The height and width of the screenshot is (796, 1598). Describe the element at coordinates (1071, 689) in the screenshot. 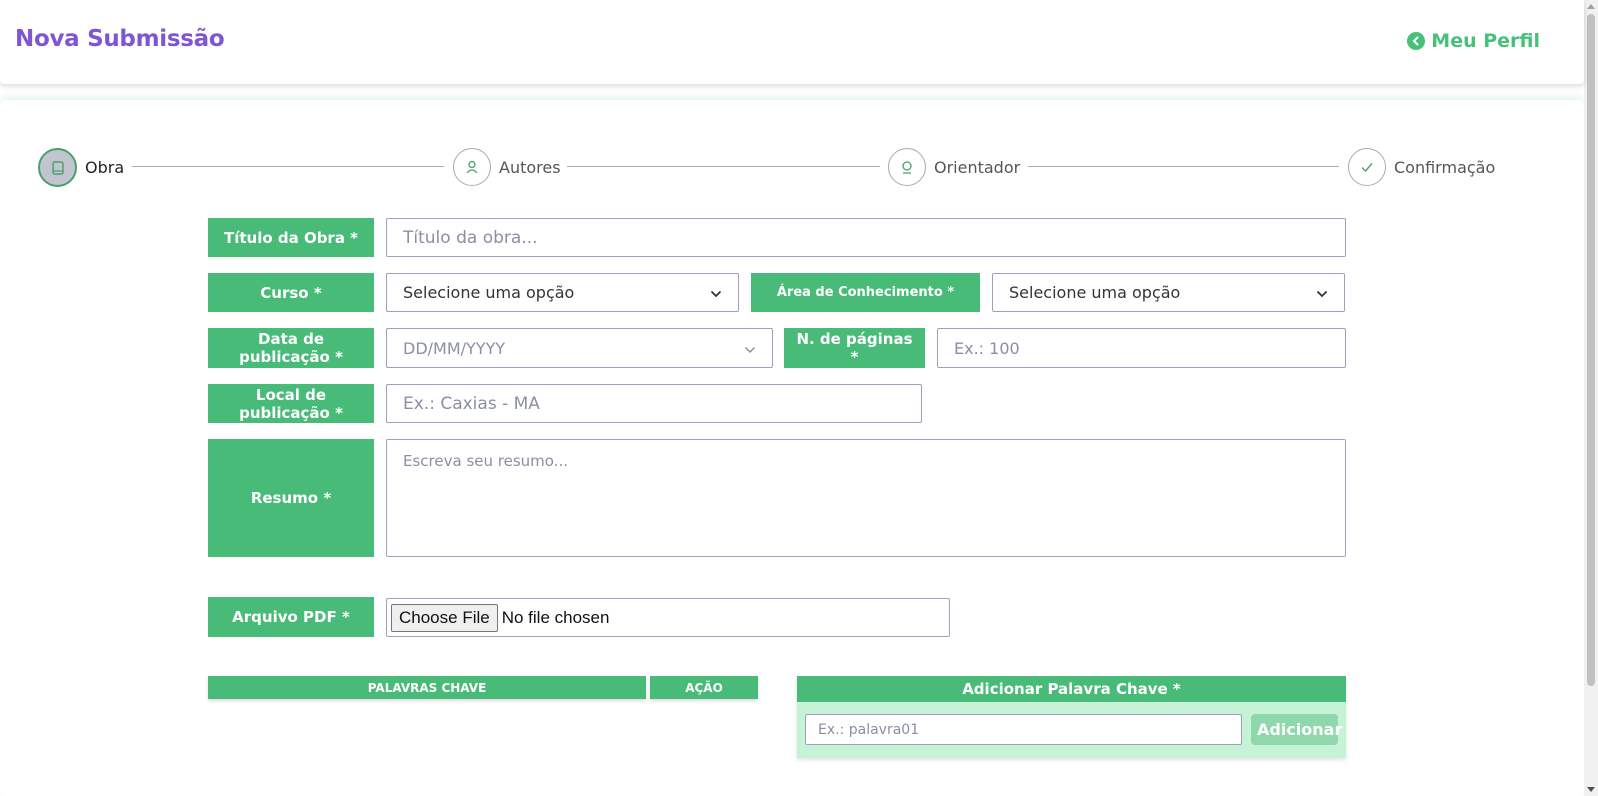

I see `add-keyword-title: Adicionar Palavra Chave *` at that location.